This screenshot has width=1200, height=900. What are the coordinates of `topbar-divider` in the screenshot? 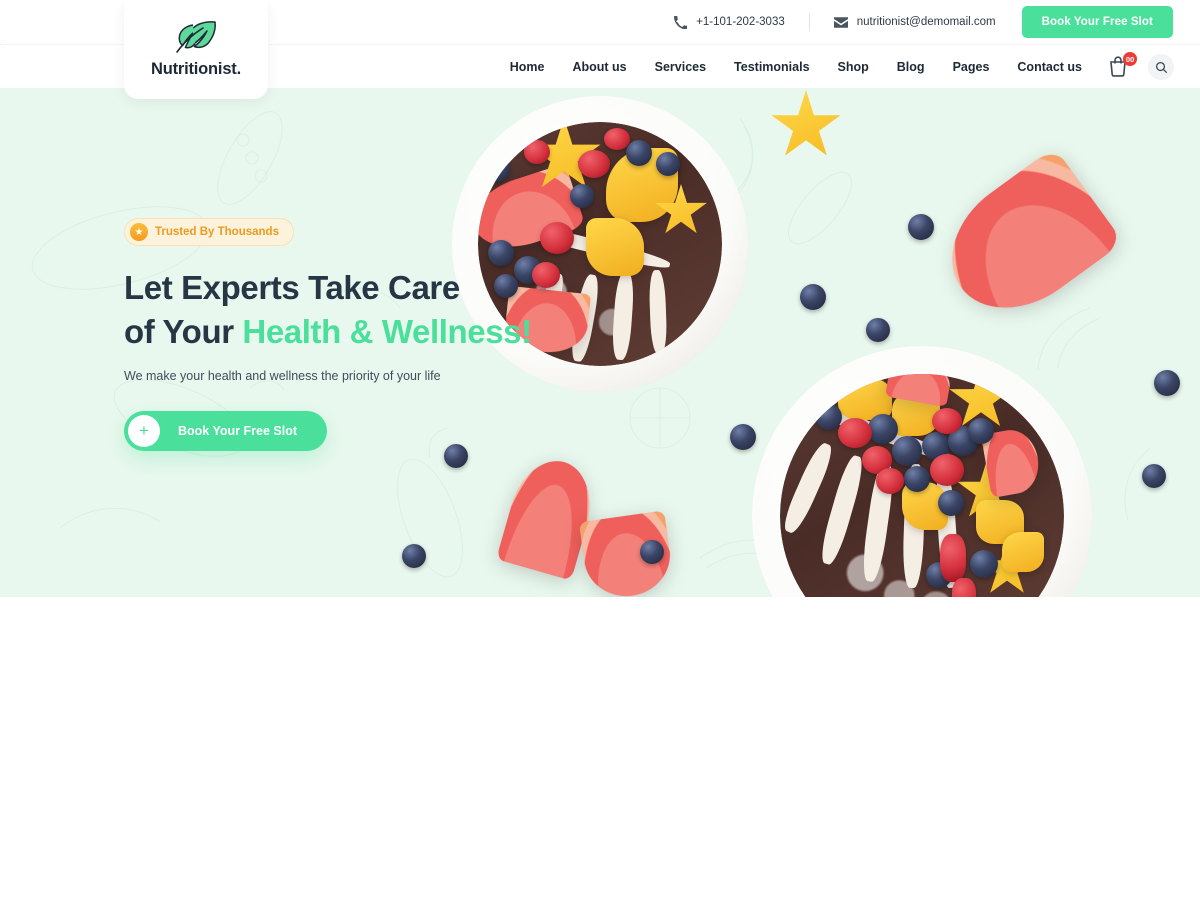 It's located at (809, 22).